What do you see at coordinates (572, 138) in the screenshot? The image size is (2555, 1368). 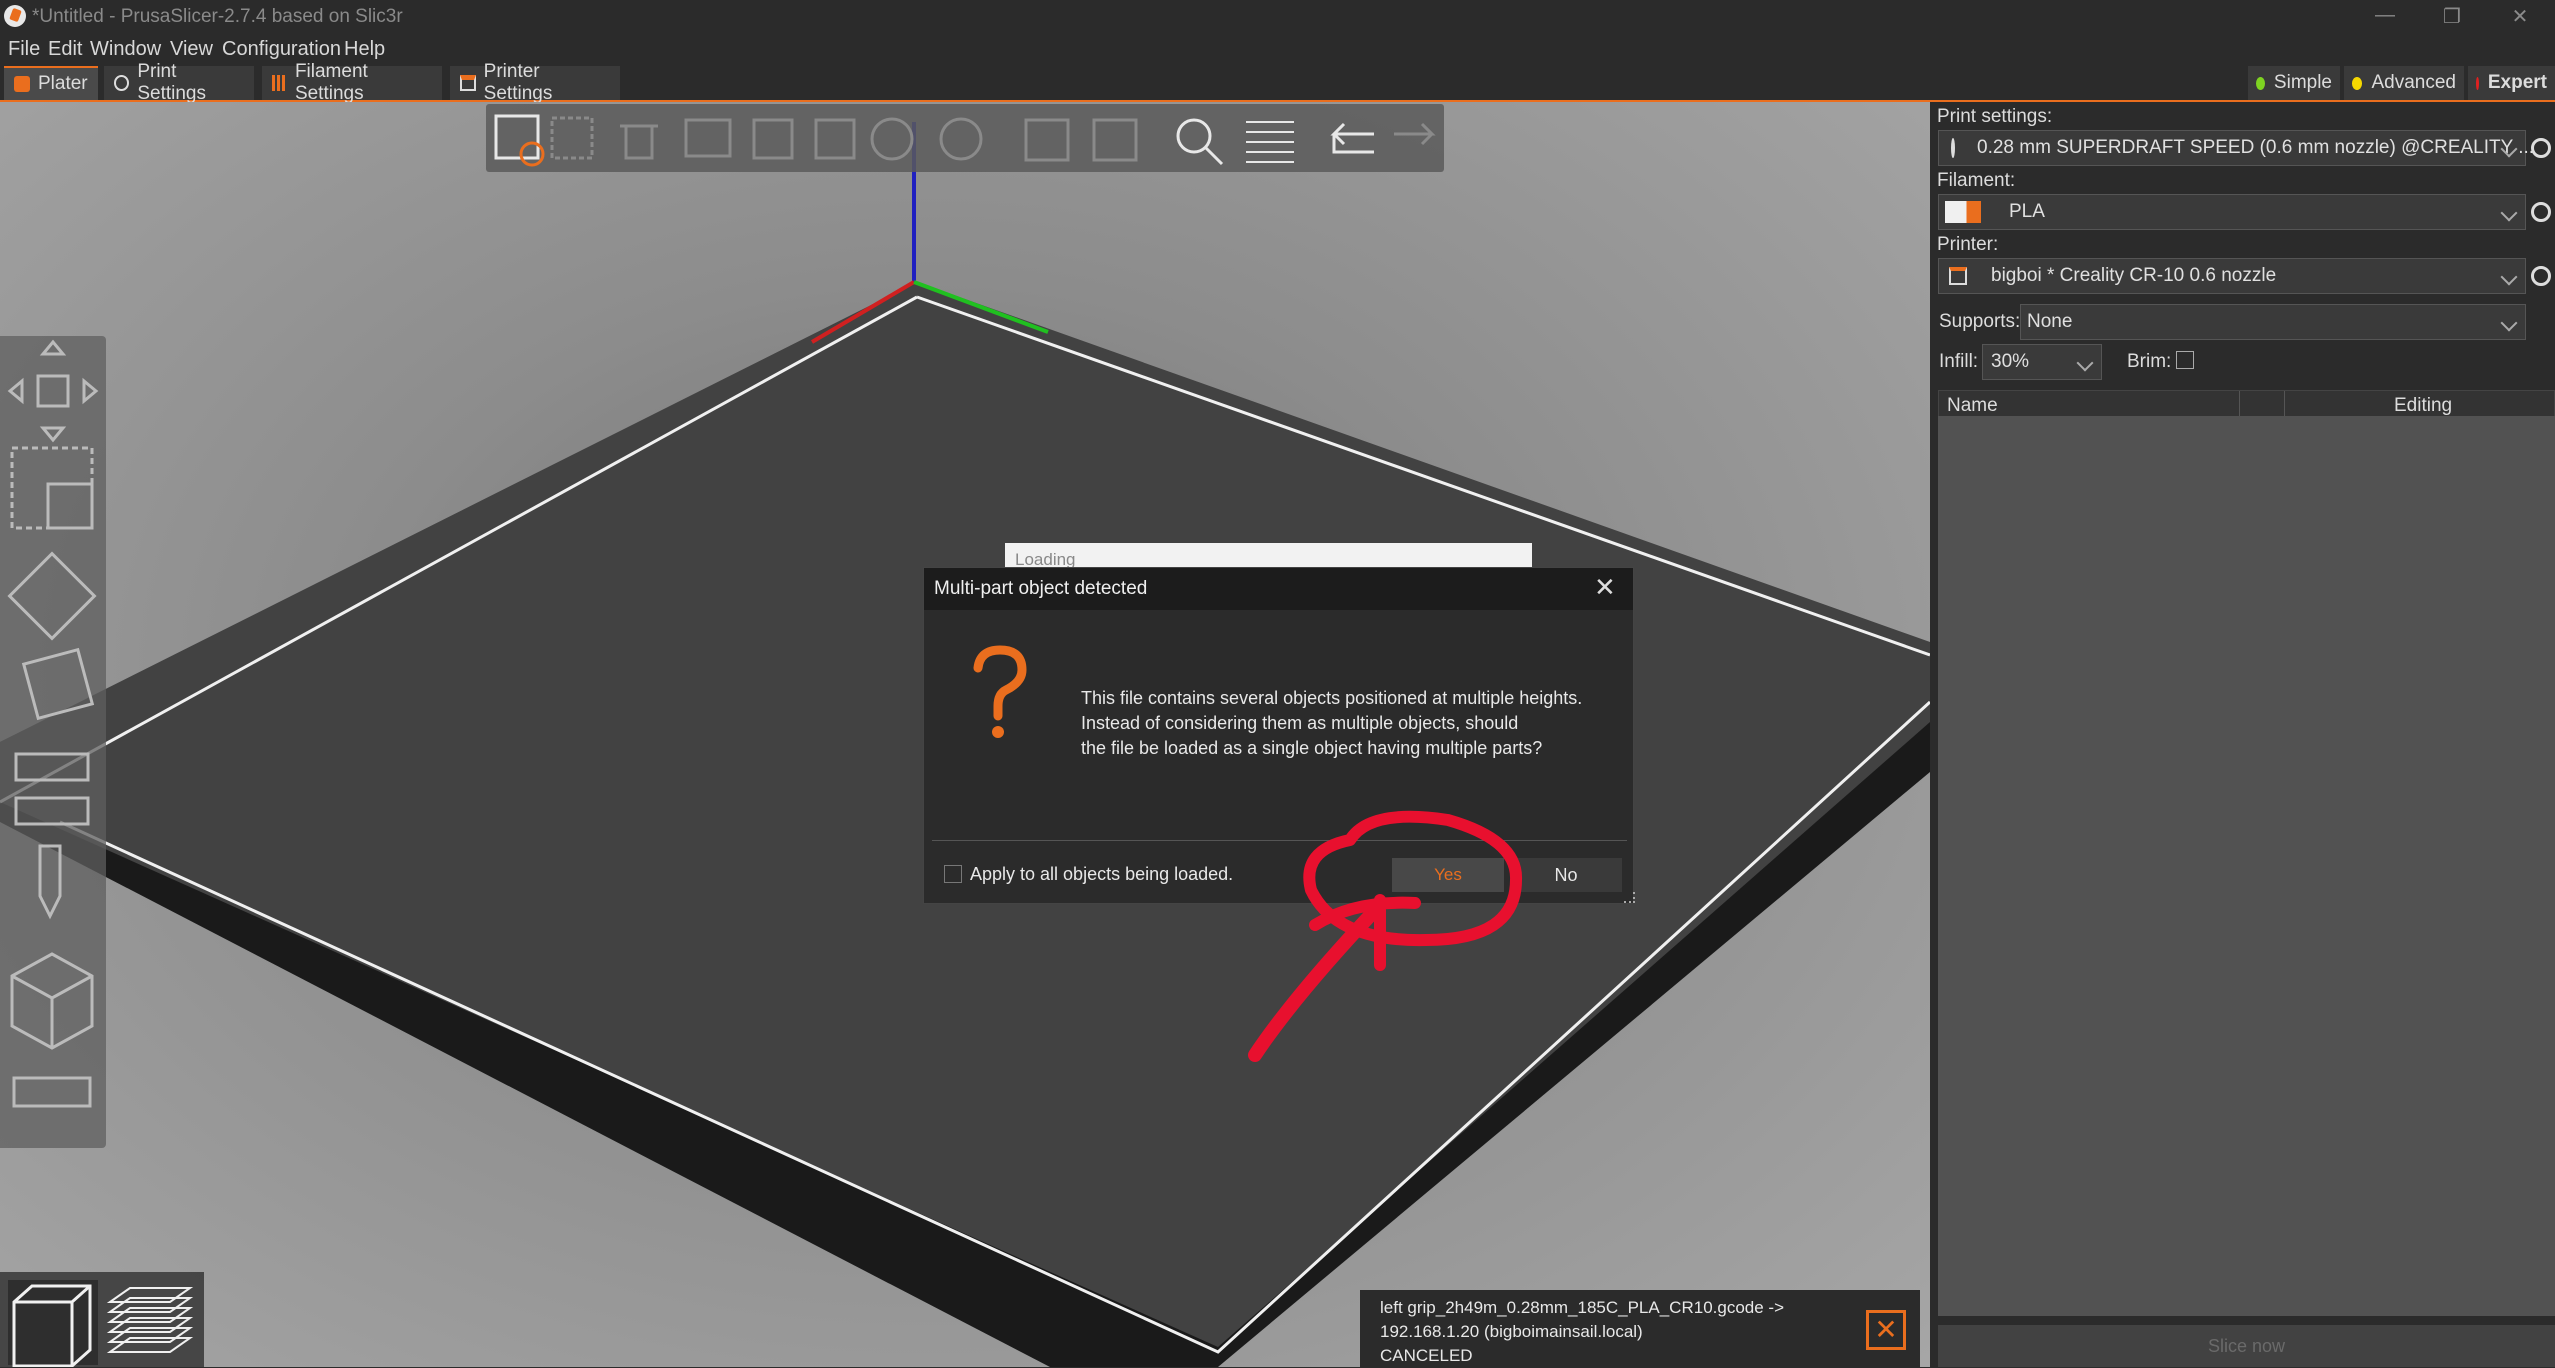 I see `delete-object-icon` at bounding box center [572, 138].